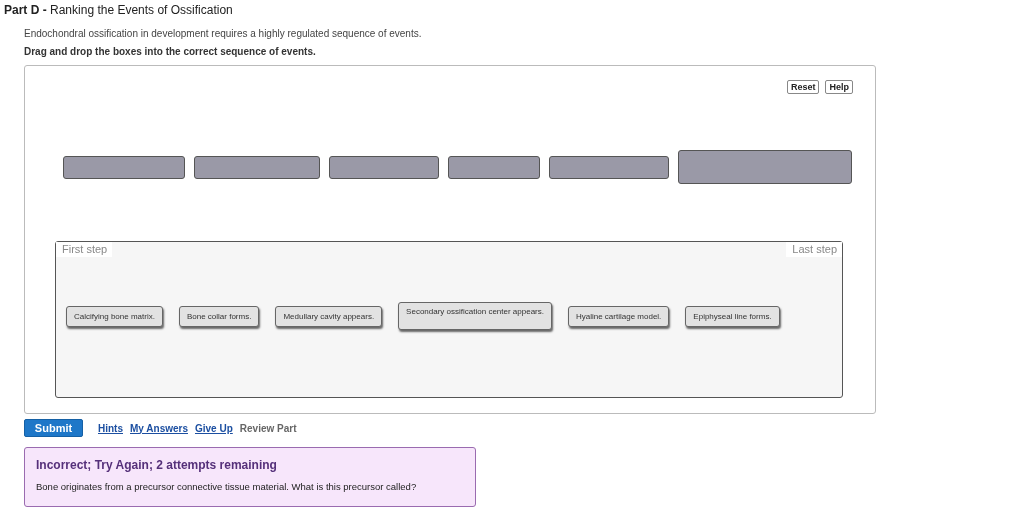  Describe the element at coordinates (227, 486) in the screenshot. I see `feedback-message: Bone originates from a precursor connective tissue material. What is this precursor called?` at that location.